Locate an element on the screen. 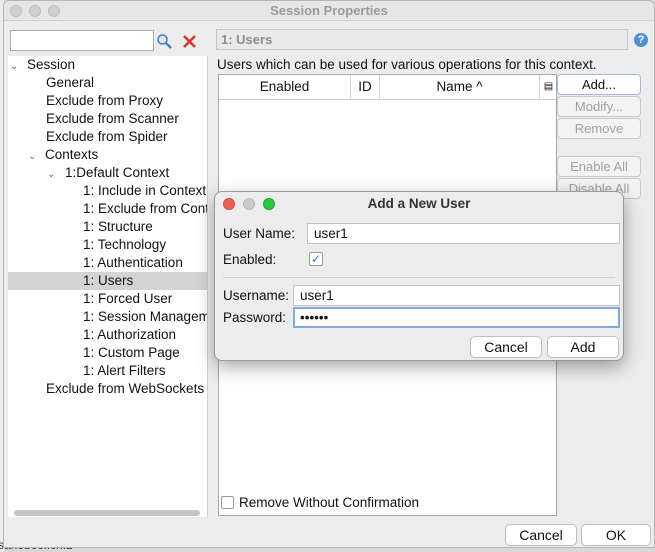 The width and height of the screenshot is (655, 552). tree-item-session-management: 1: Session Management is located at coordinates (145, 317).